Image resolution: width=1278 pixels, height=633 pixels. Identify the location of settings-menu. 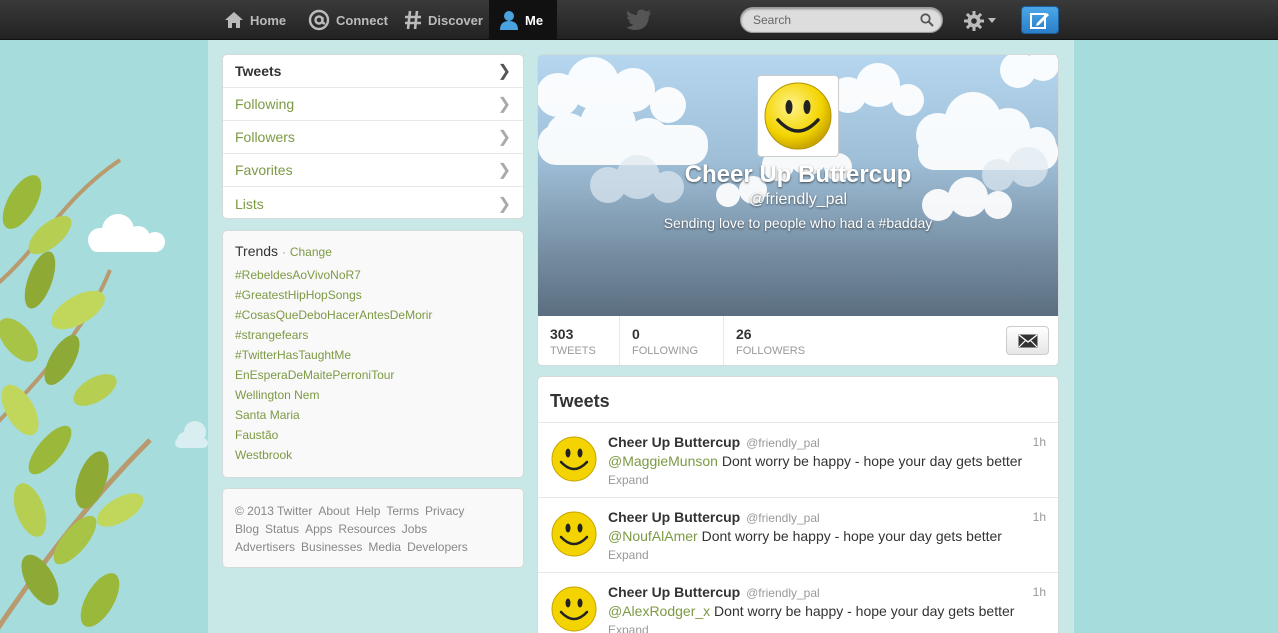
(979, 21).